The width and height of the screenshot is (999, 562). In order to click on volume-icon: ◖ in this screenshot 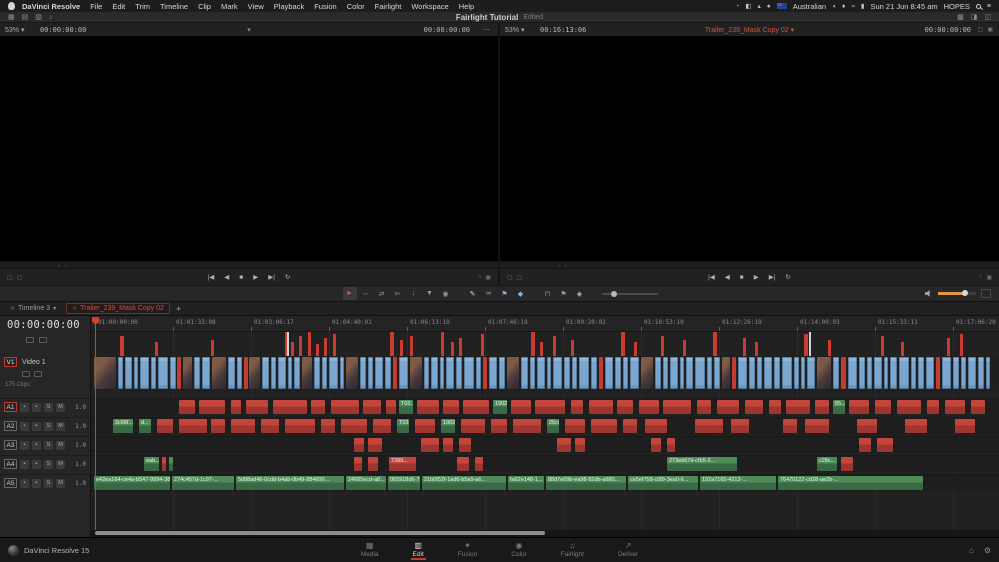, I will do `click(834, 6)`.